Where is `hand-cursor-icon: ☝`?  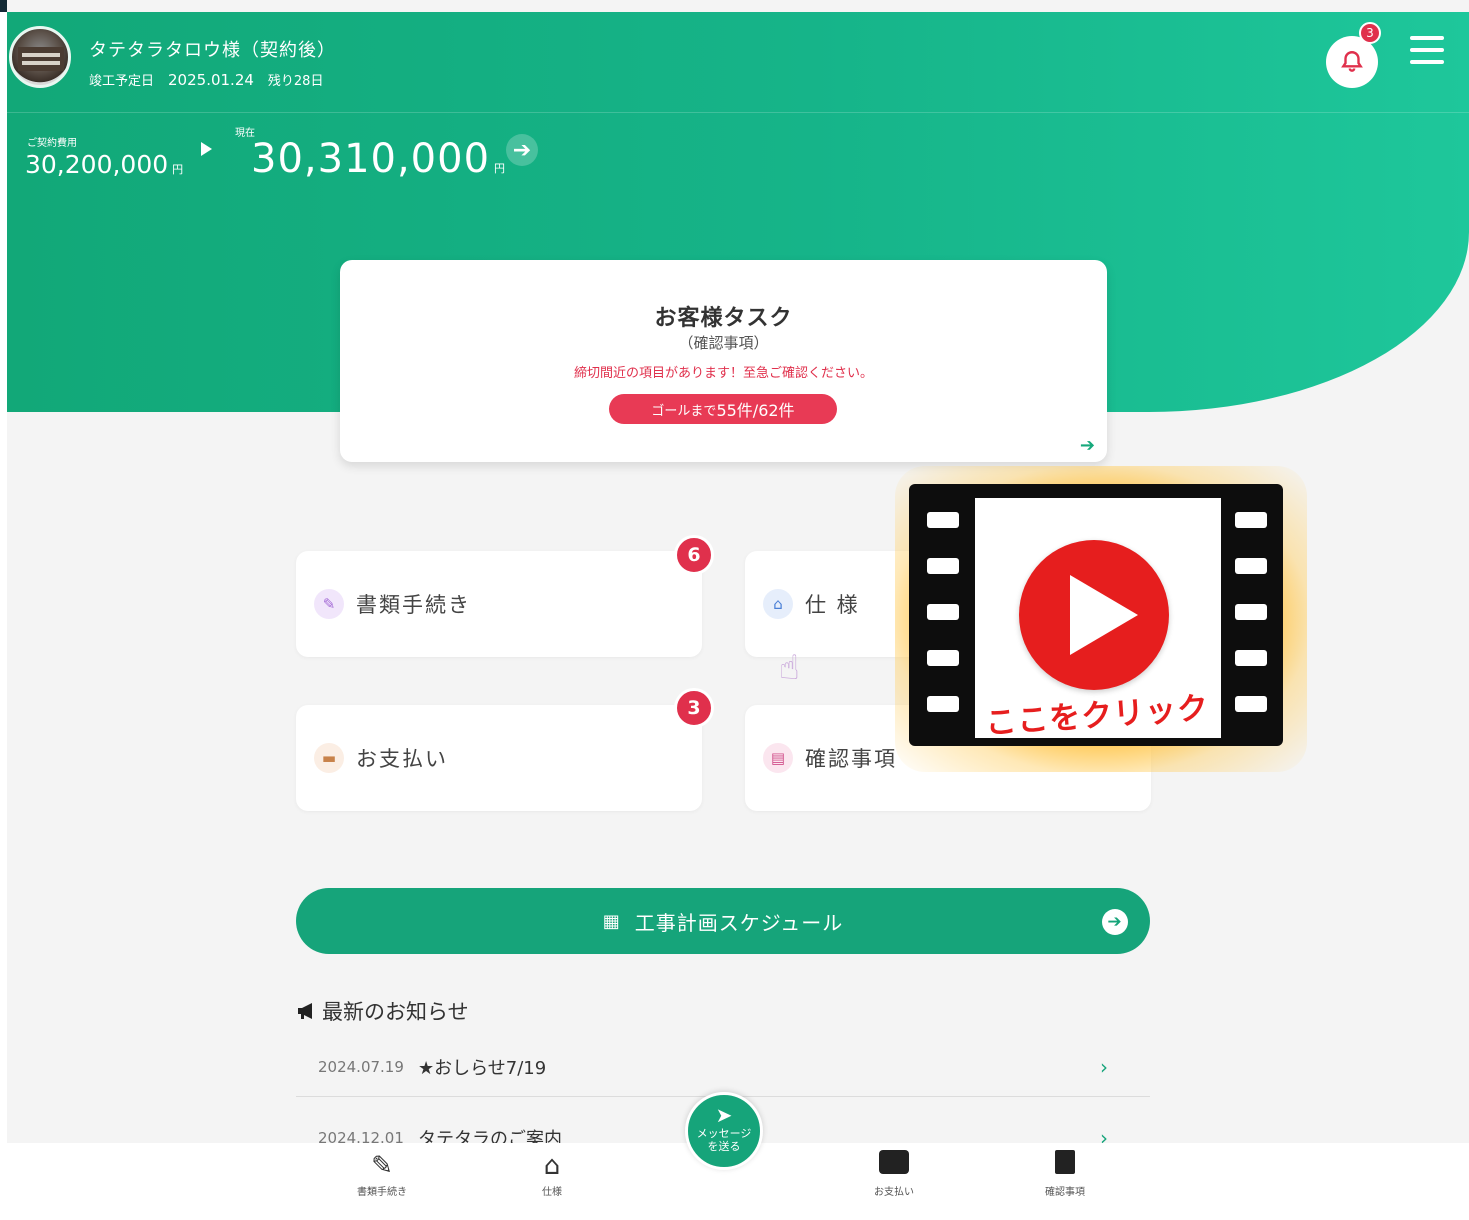
hand-cursor-icon: ☝ is located at coordinates (789, 668).